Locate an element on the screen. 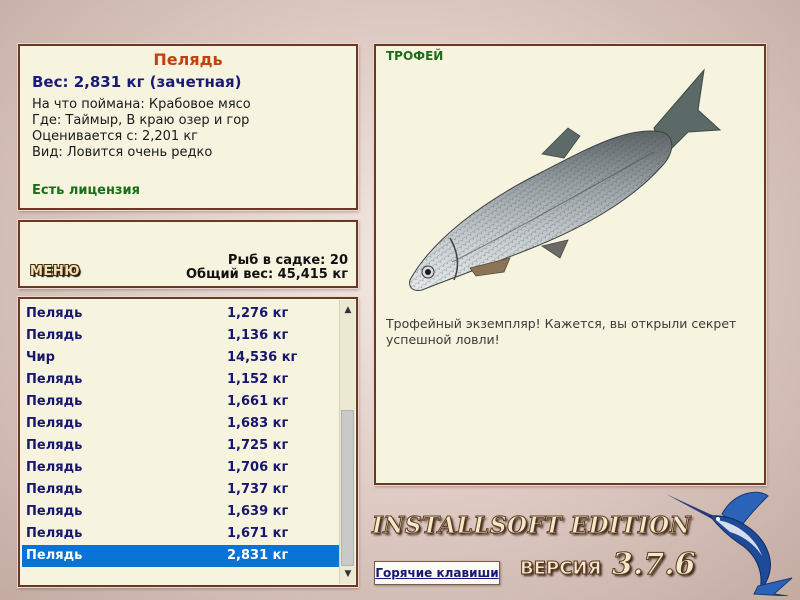 The width and height of the screenshot is (800, 600). fish-weight: Вес: 2,831 кг (зачетная) is located at coordinates (137, 82).